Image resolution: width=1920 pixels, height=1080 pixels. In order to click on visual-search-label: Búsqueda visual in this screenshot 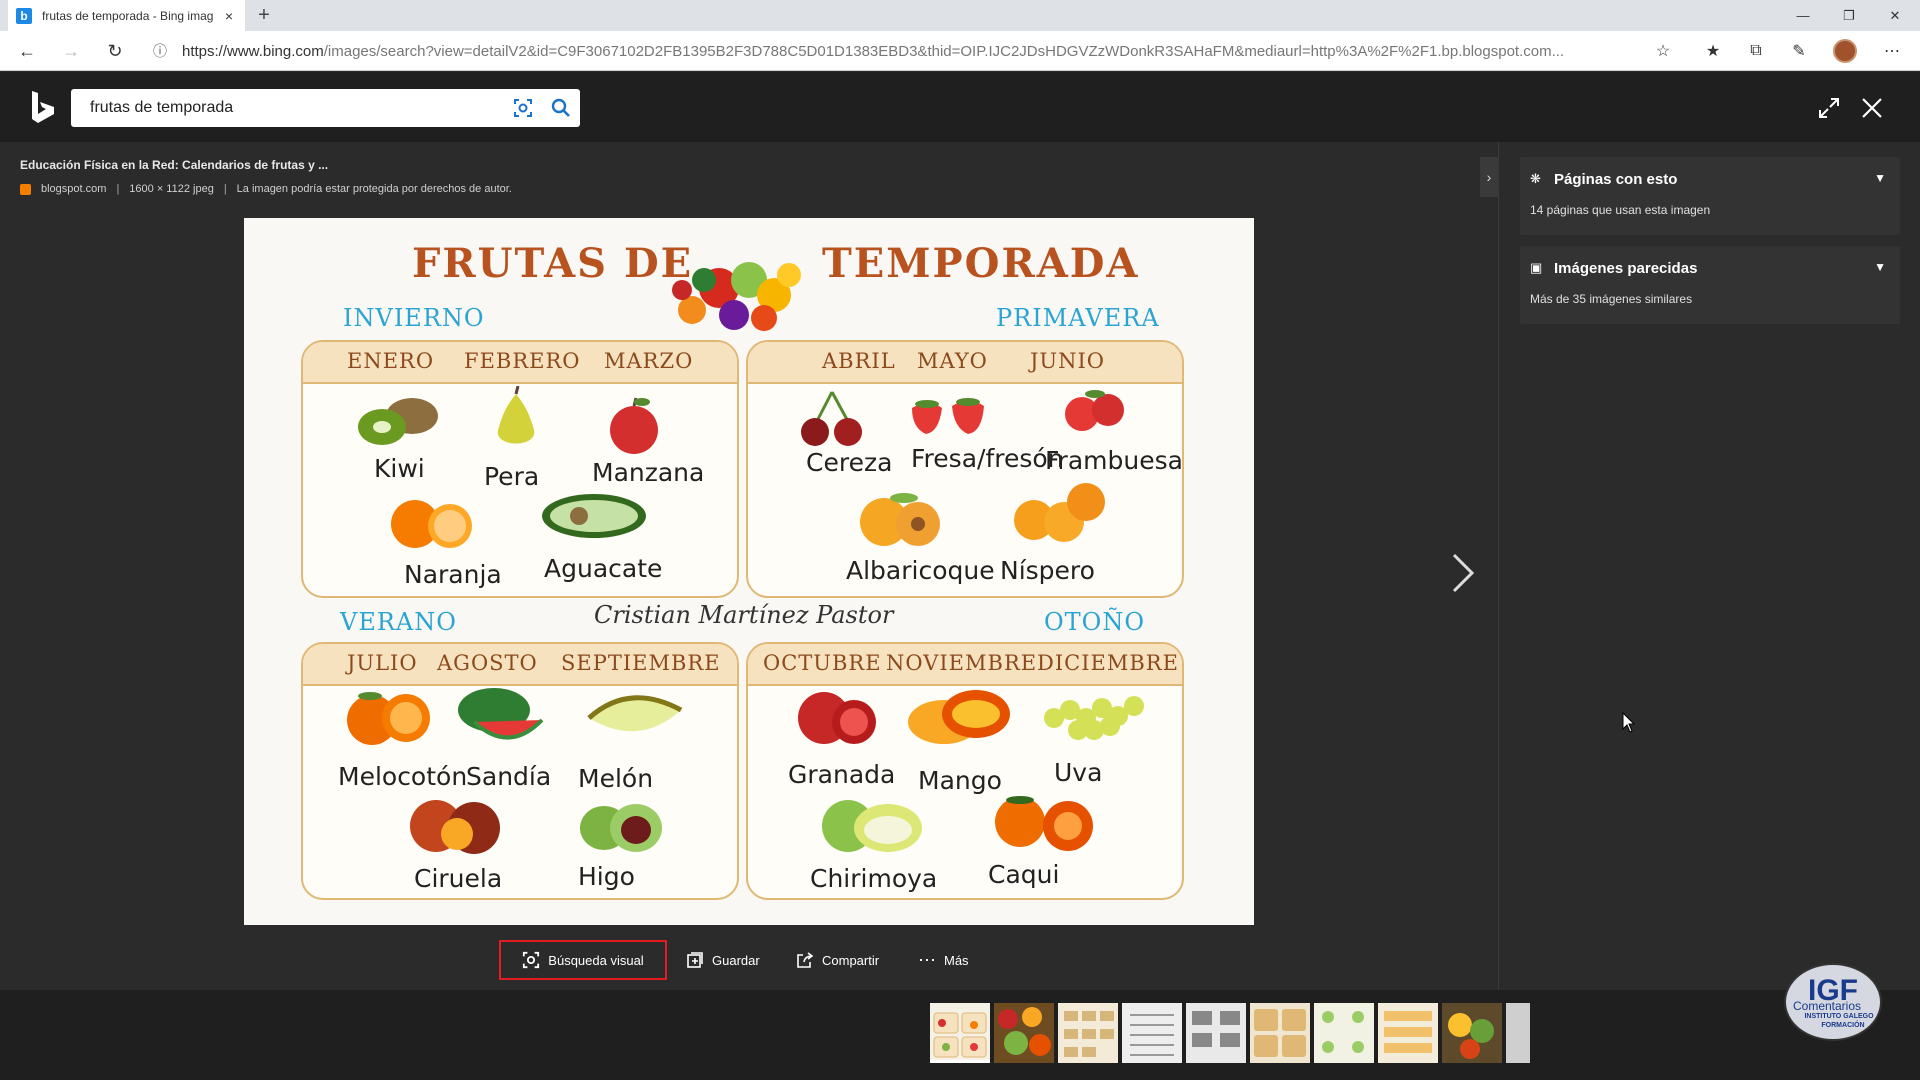, I will do `click(596, 960)`.